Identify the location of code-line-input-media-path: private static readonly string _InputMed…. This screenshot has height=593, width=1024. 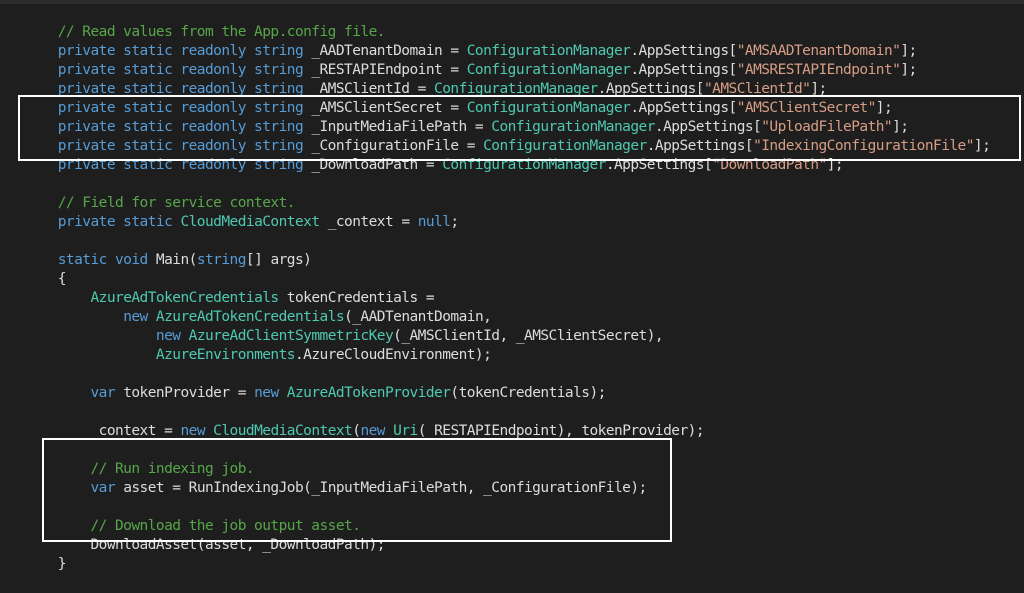
(467, 117).